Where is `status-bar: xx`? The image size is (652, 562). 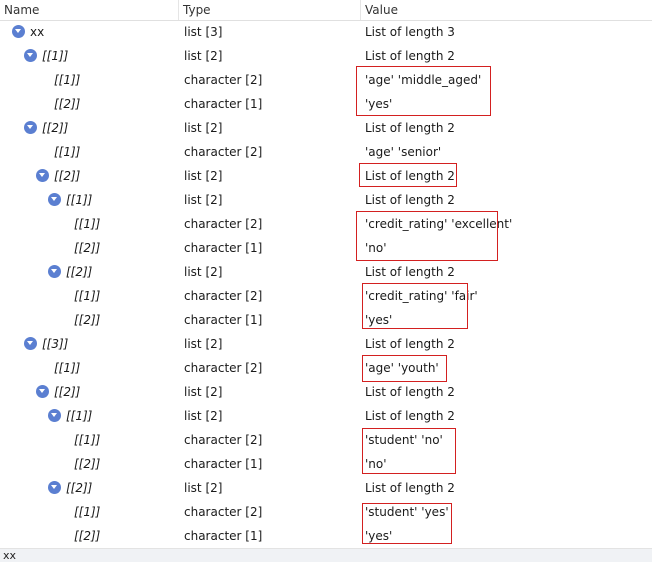 status-bar: xx is located at coordinates (326, 555).